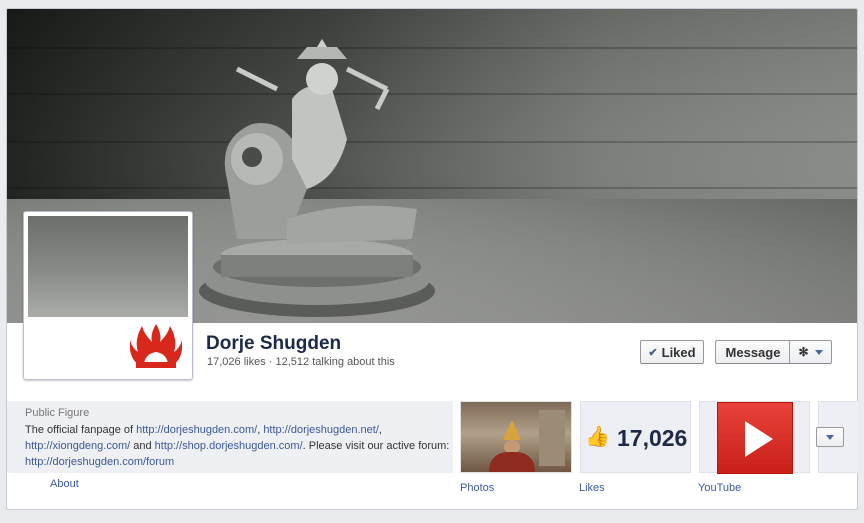 The height and width of the screenshot is (523, 864). What do you see at coordinates (64, 484) in the screenshot?
I see `about-link: About` at bounding box center [64, 484].